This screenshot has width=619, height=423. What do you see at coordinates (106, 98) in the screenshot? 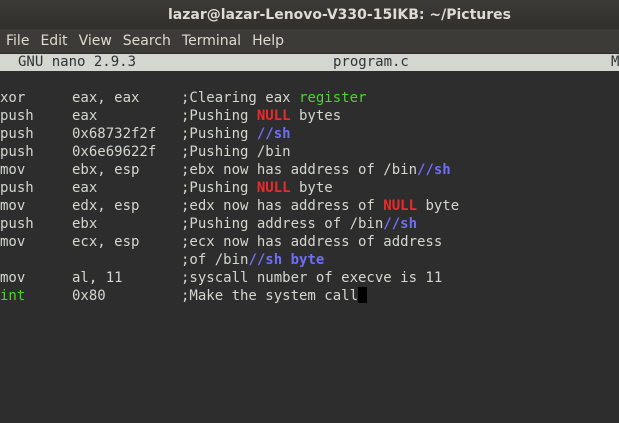
I see `instruction-operands: eax, eax` at bounding box center [106, 98].